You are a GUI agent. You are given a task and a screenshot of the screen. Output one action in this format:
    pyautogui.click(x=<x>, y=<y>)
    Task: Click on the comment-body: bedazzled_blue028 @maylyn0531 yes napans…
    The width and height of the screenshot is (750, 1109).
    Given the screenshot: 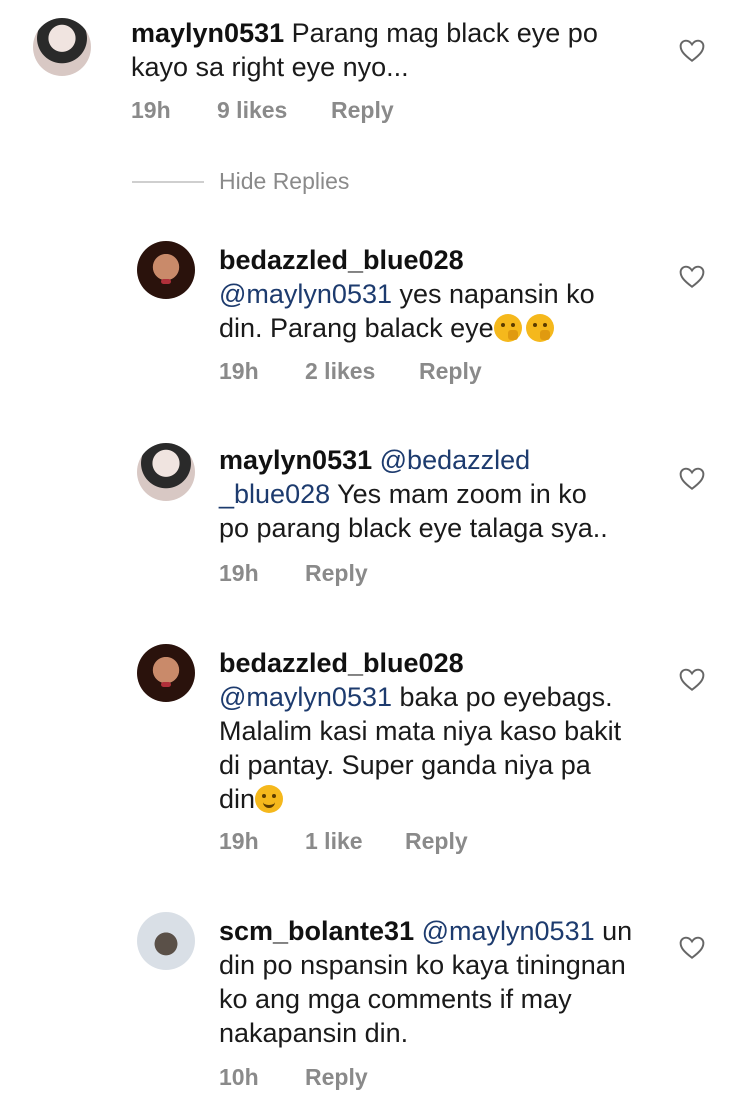 What is the action you would take?
    pyautogui.click(x=439, y=294)
    